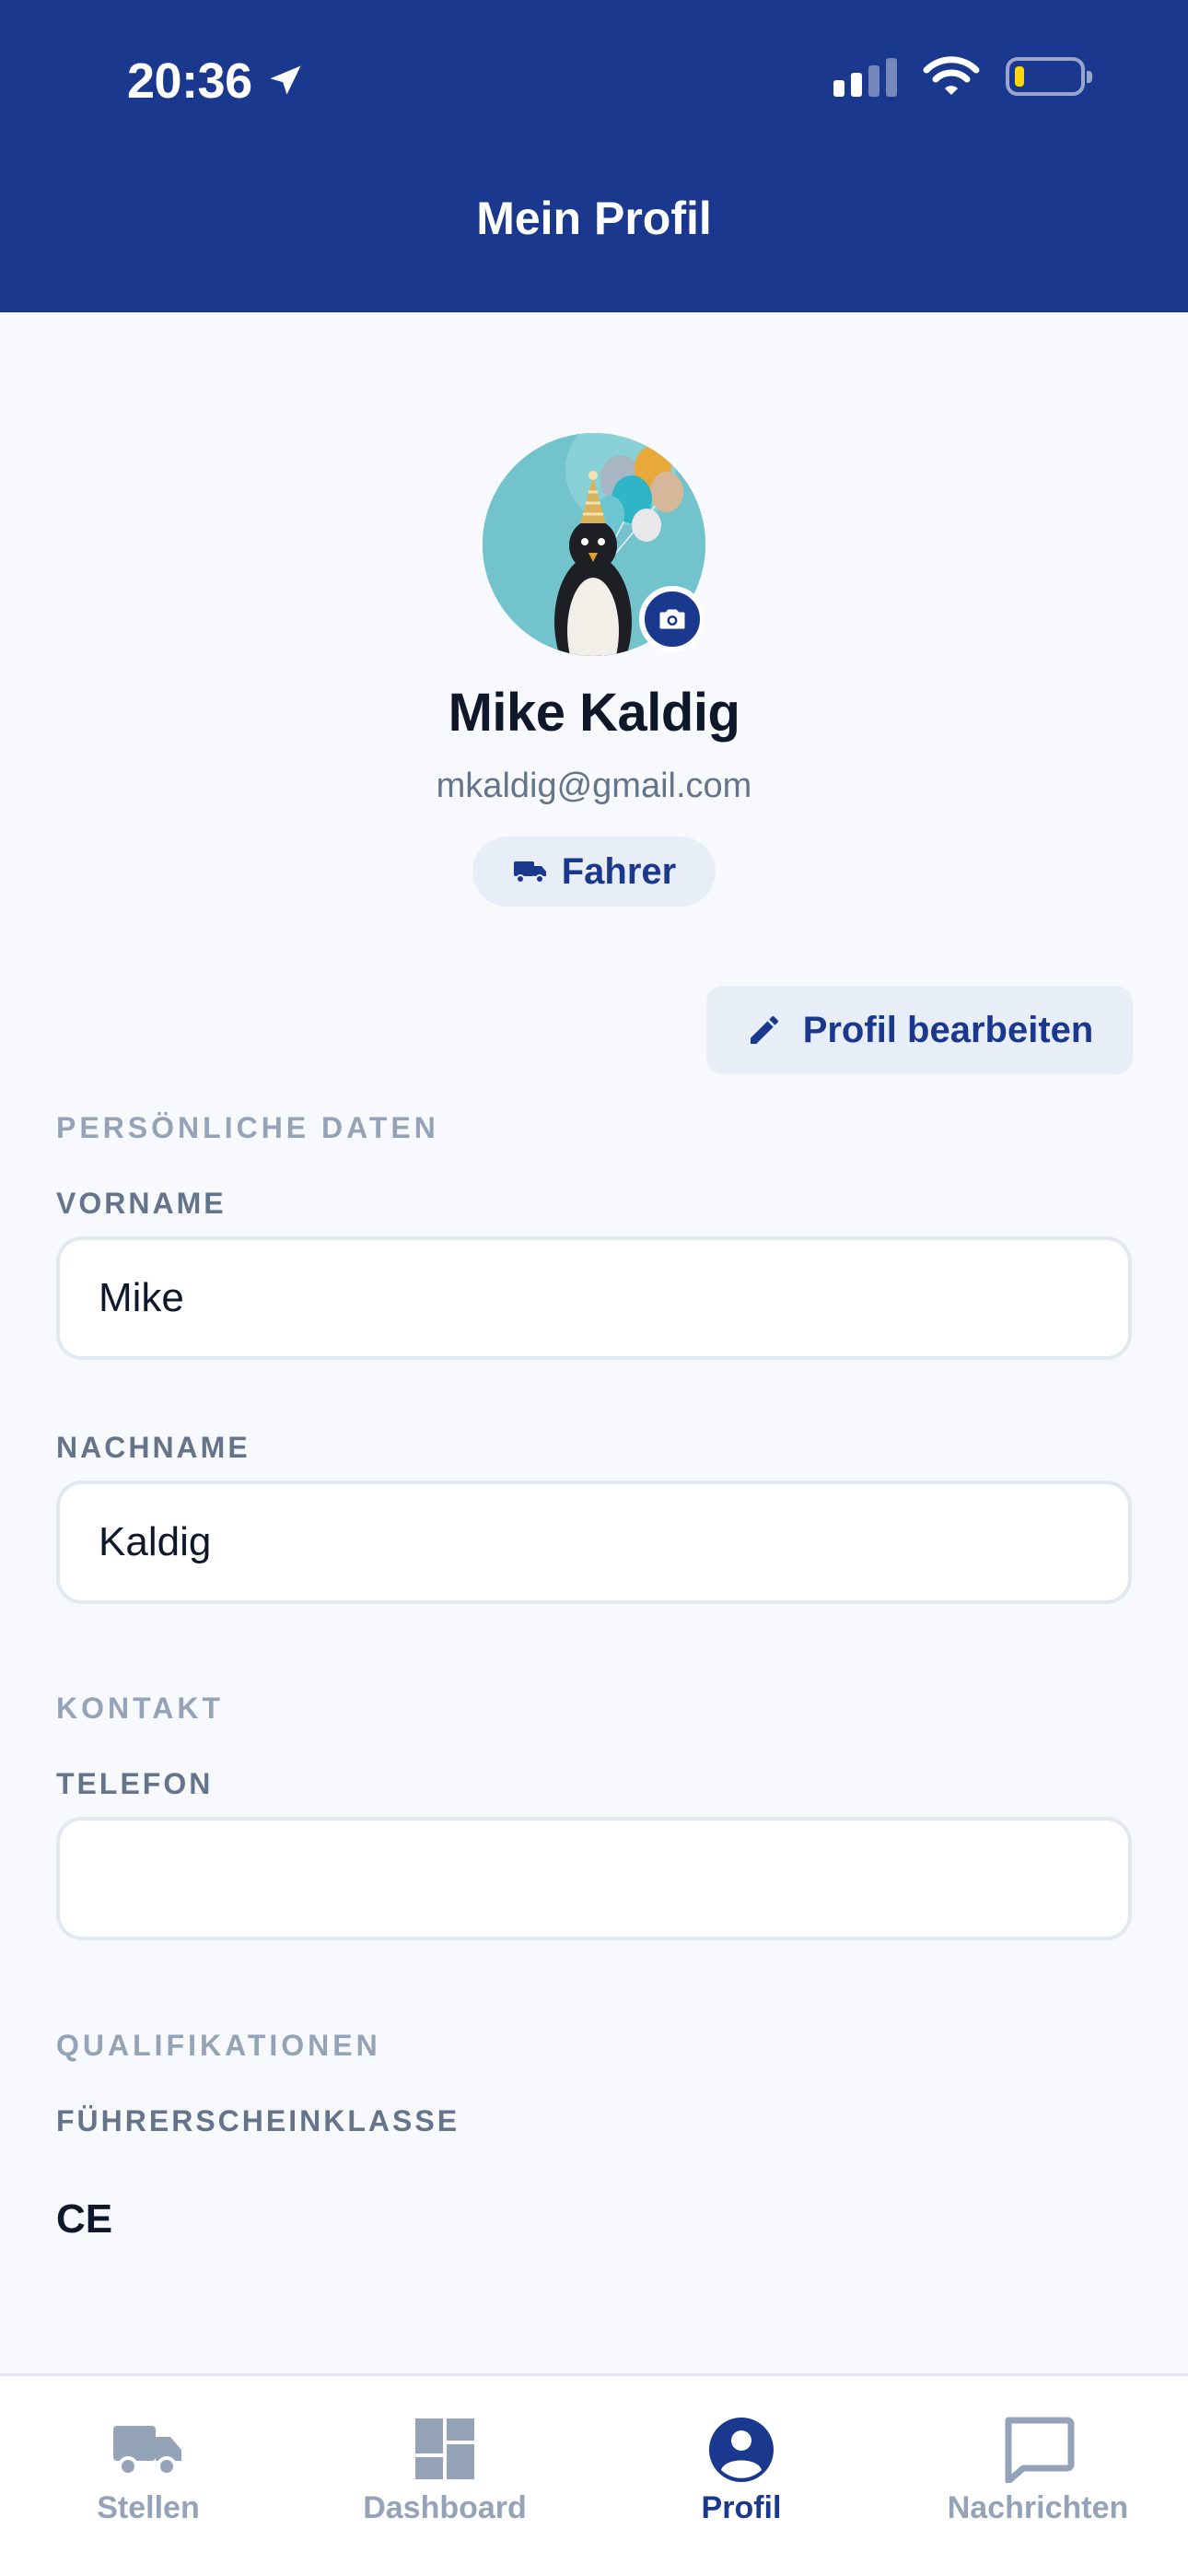  What do you see at coordinates (445, 2507) in the screenshot?
I see `tab-dashboard-label: Dashboard` at bounding box center [445, 2507].